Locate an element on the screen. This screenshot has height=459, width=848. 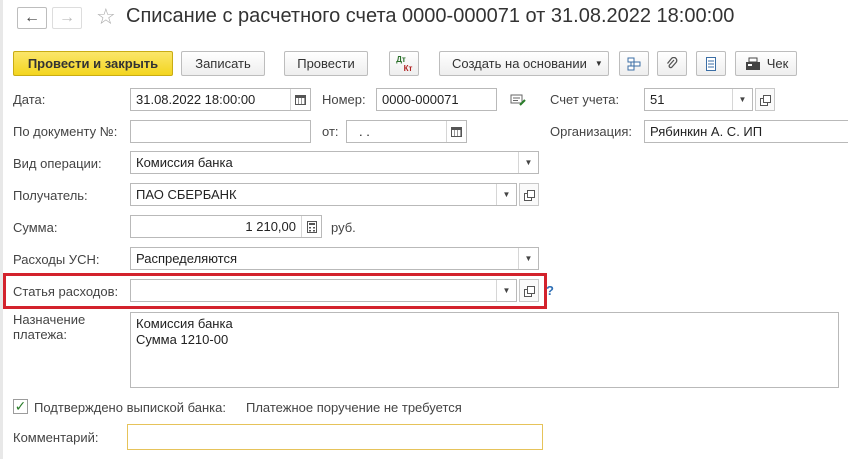
organization-value: Рябинкин А. С. ИП is located at coordinates (706, 131).